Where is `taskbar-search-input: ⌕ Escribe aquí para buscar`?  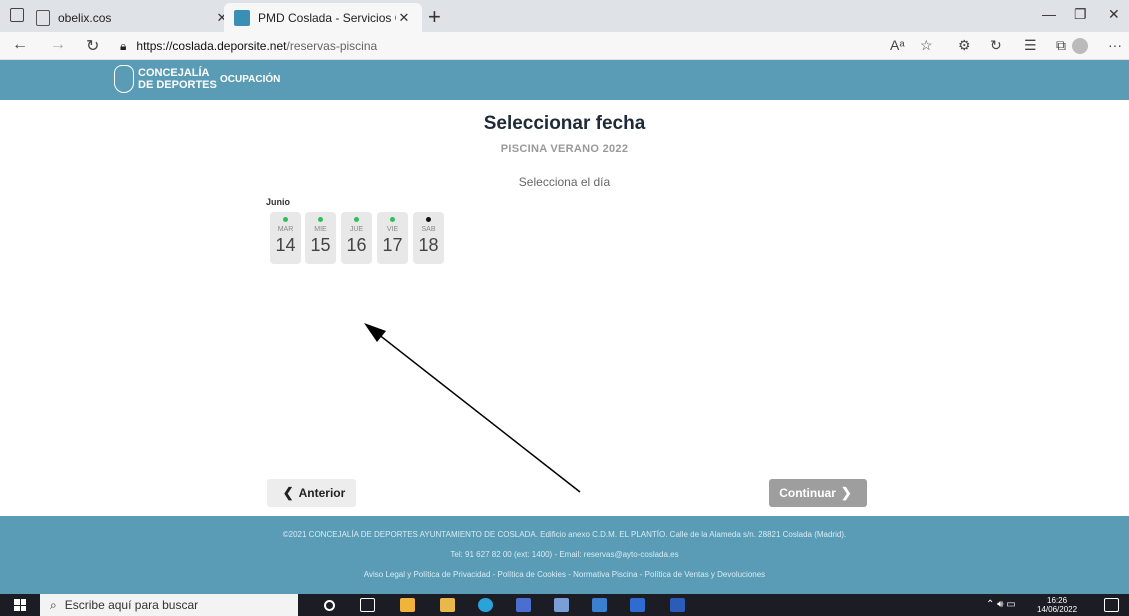
taskbar-search-input: ⌕ Escribe aquí para buscar is located at coordinates (169, 605).